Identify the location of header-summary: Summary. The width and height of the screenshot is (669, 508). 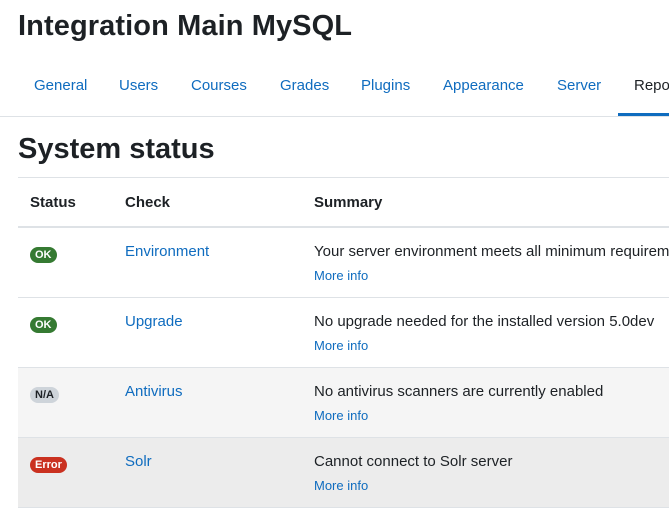
(348, 202).